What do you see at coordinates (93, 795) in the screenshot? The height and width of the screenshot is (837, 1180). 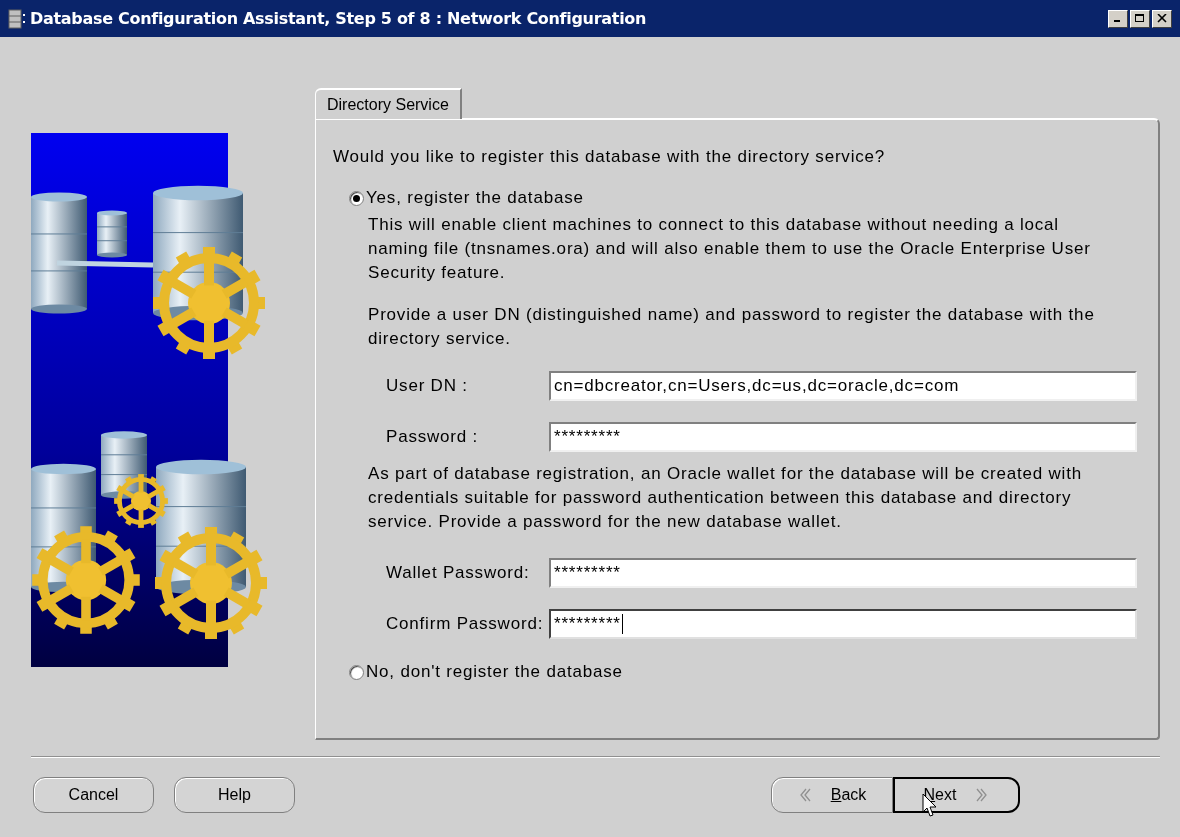 I see `dialog-button: Cancel` at bounding box center [93, 795].